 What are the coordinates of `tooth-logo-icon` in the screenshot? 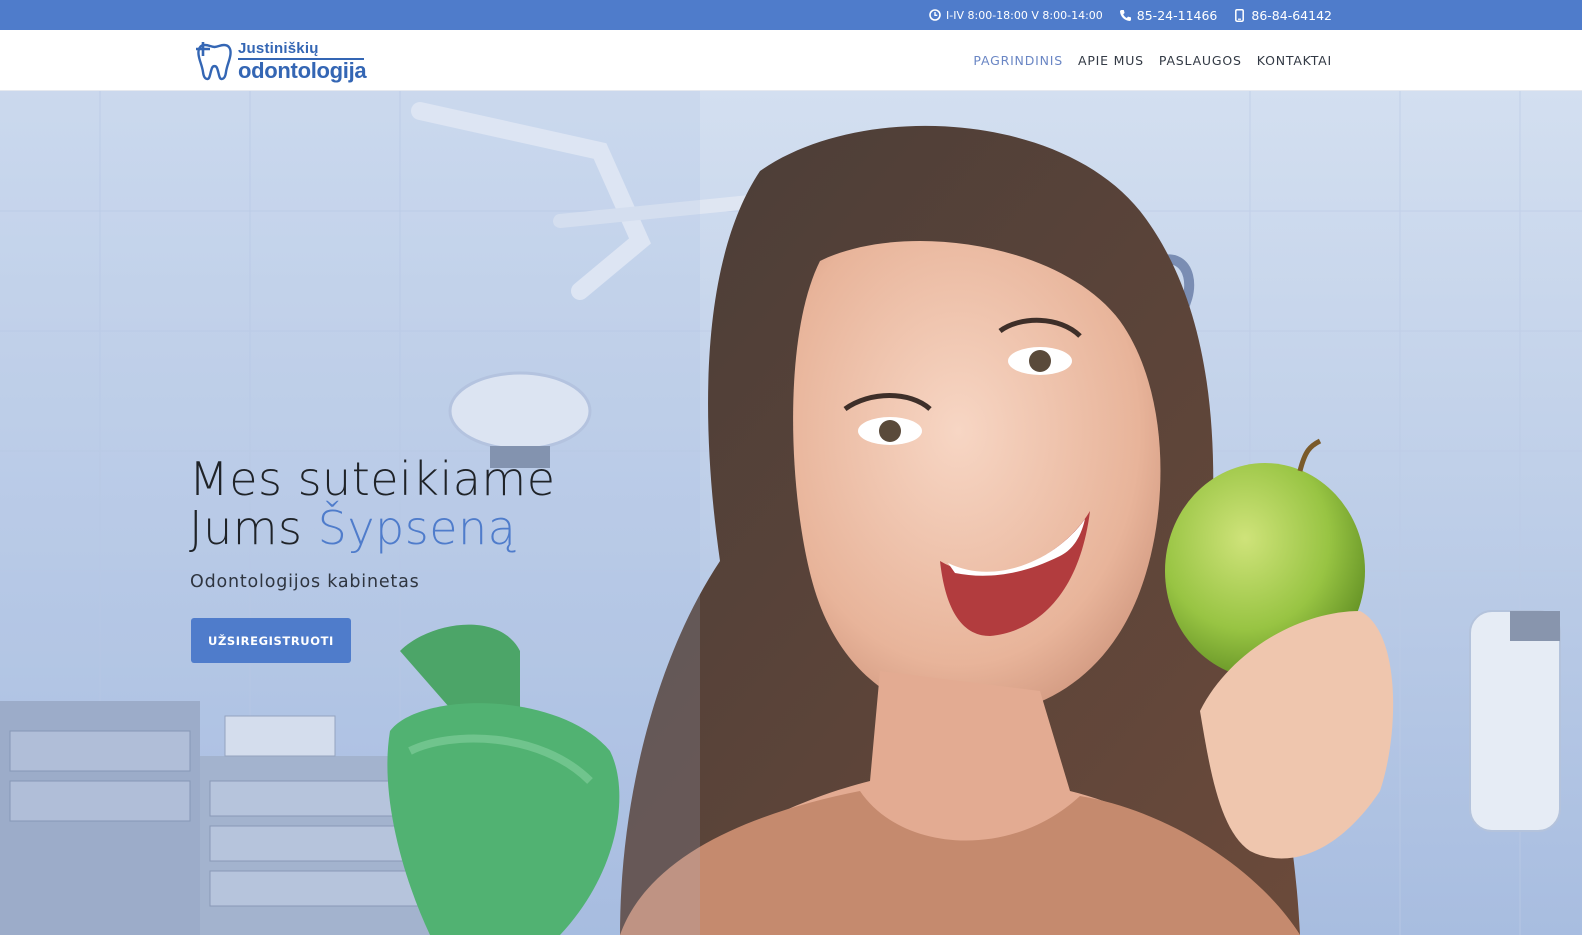 It's located at (214, 61).